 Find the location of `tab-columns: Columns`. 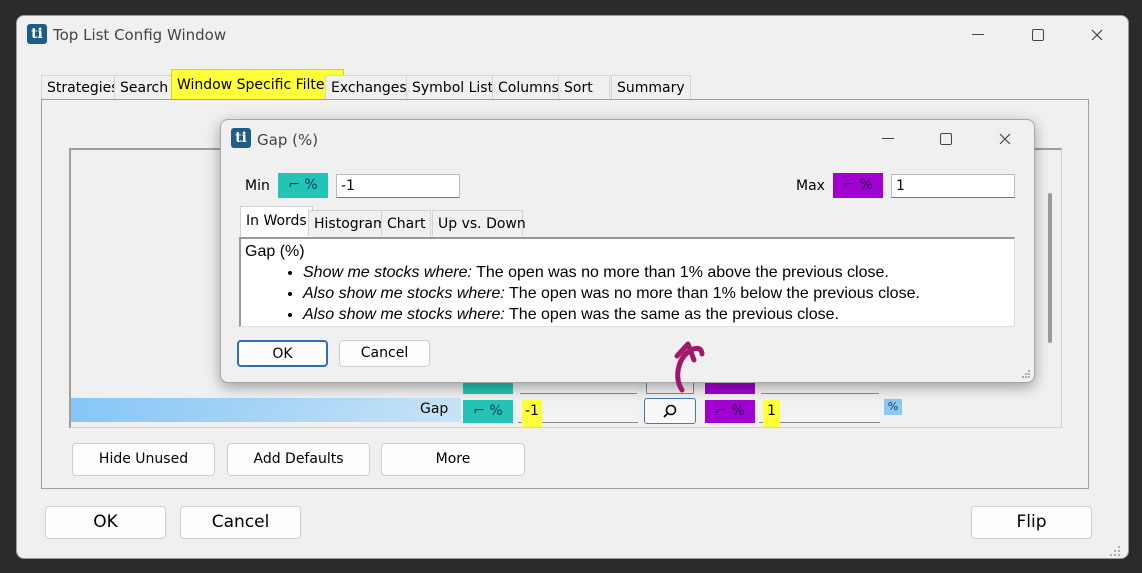

tab-columns: Columns is located at coordinates (528, 87).